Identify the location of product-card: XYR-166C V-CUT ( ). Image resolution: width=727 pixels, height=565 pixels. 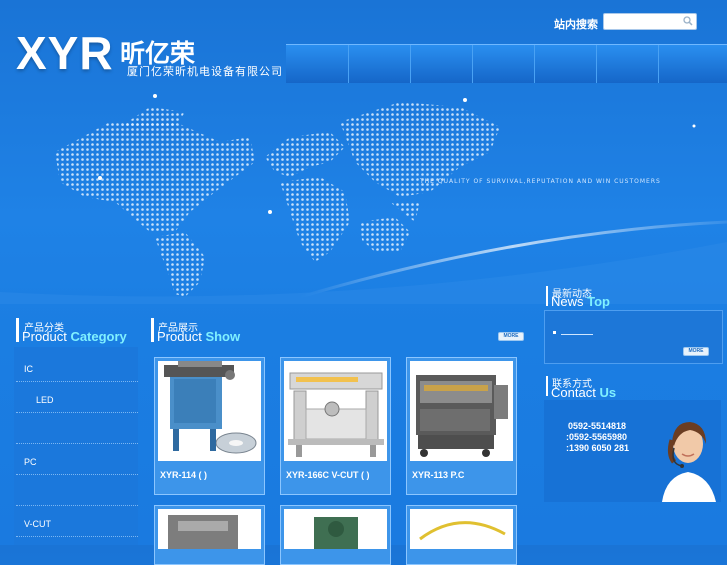
(335, 426).